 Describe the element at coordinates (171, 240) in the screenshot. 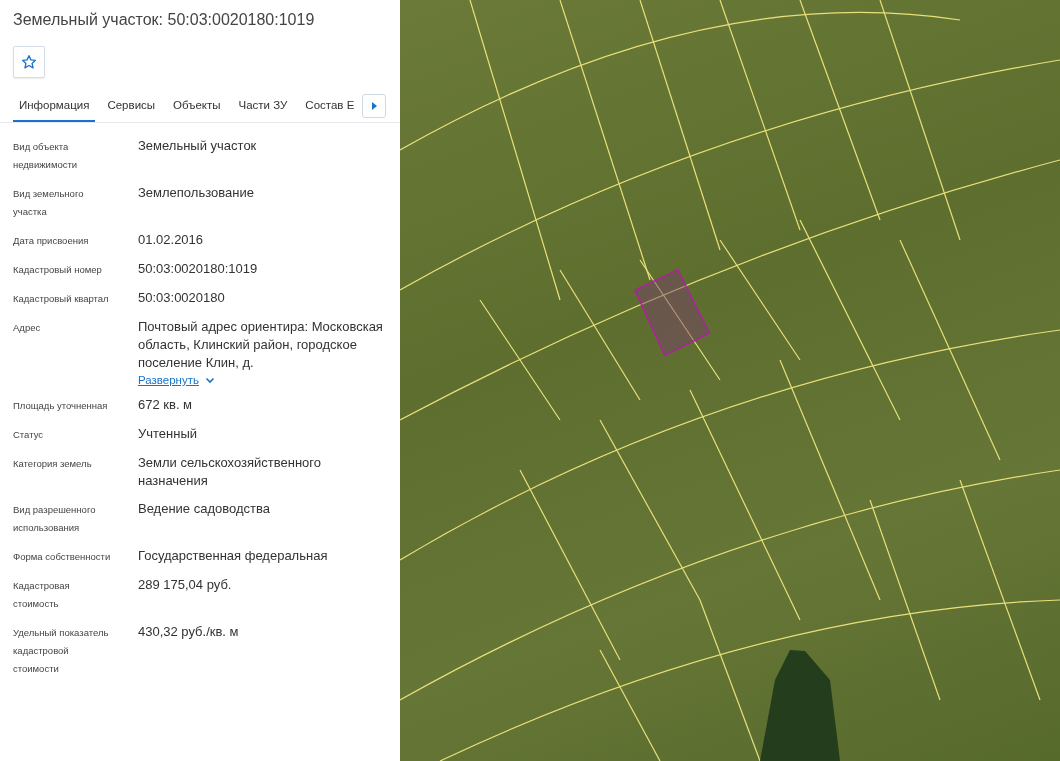

I see `field-value: 01.02.2016` at that location.